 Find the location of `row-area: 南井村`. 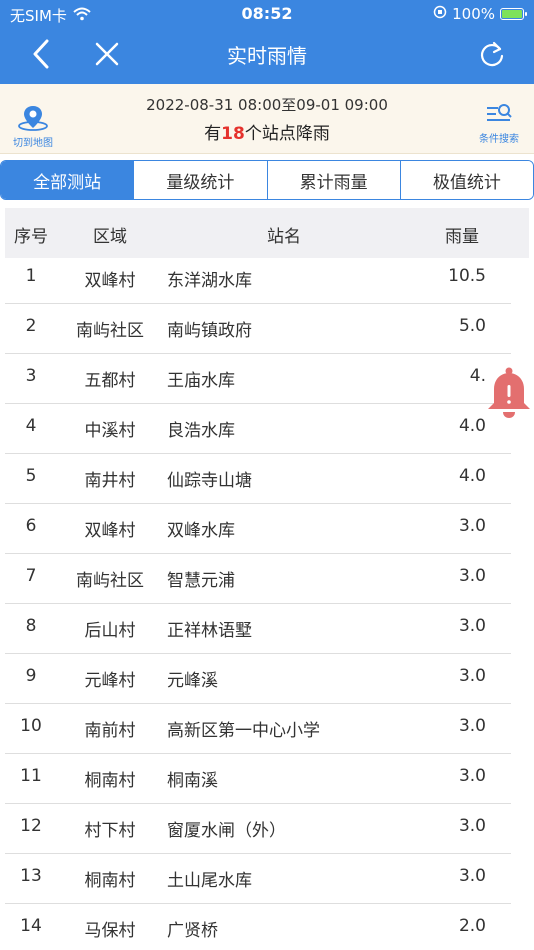

row-area: 南井村 is located at coordinates (110, 481).